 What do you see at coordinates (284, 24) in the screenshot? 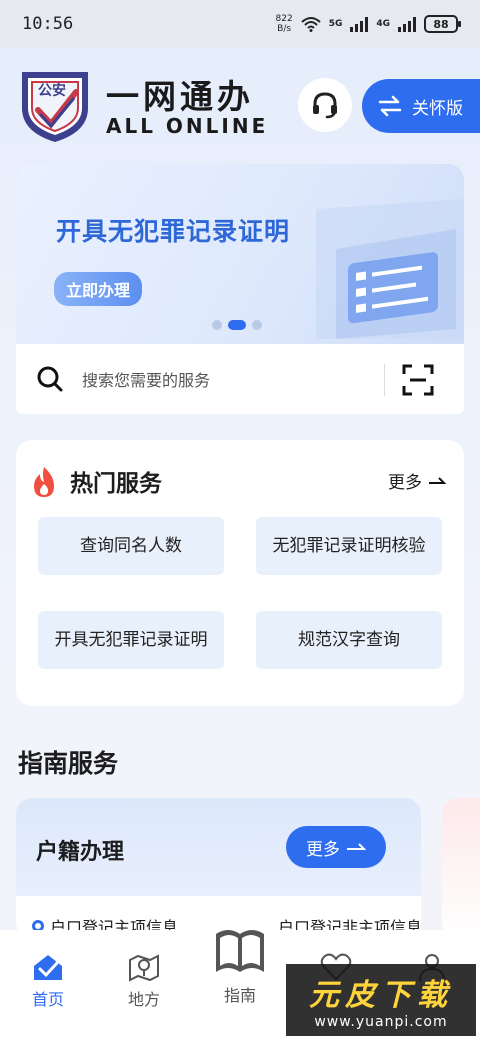
I see `network-speed: 822 B/s` at bounding box center [284, 24].